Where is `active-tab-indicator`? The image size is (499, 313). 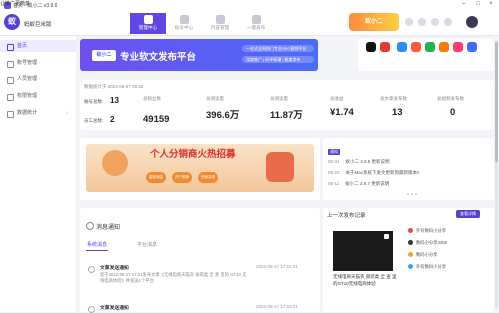
active-tab-indicator is located at coordinates (97, 250).